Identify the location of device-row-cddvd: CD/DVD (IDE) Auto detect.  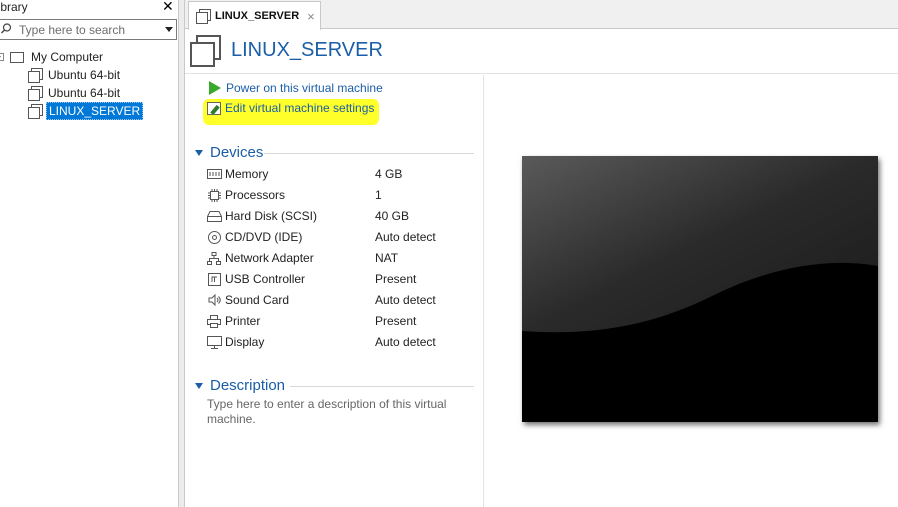
(336, 237).